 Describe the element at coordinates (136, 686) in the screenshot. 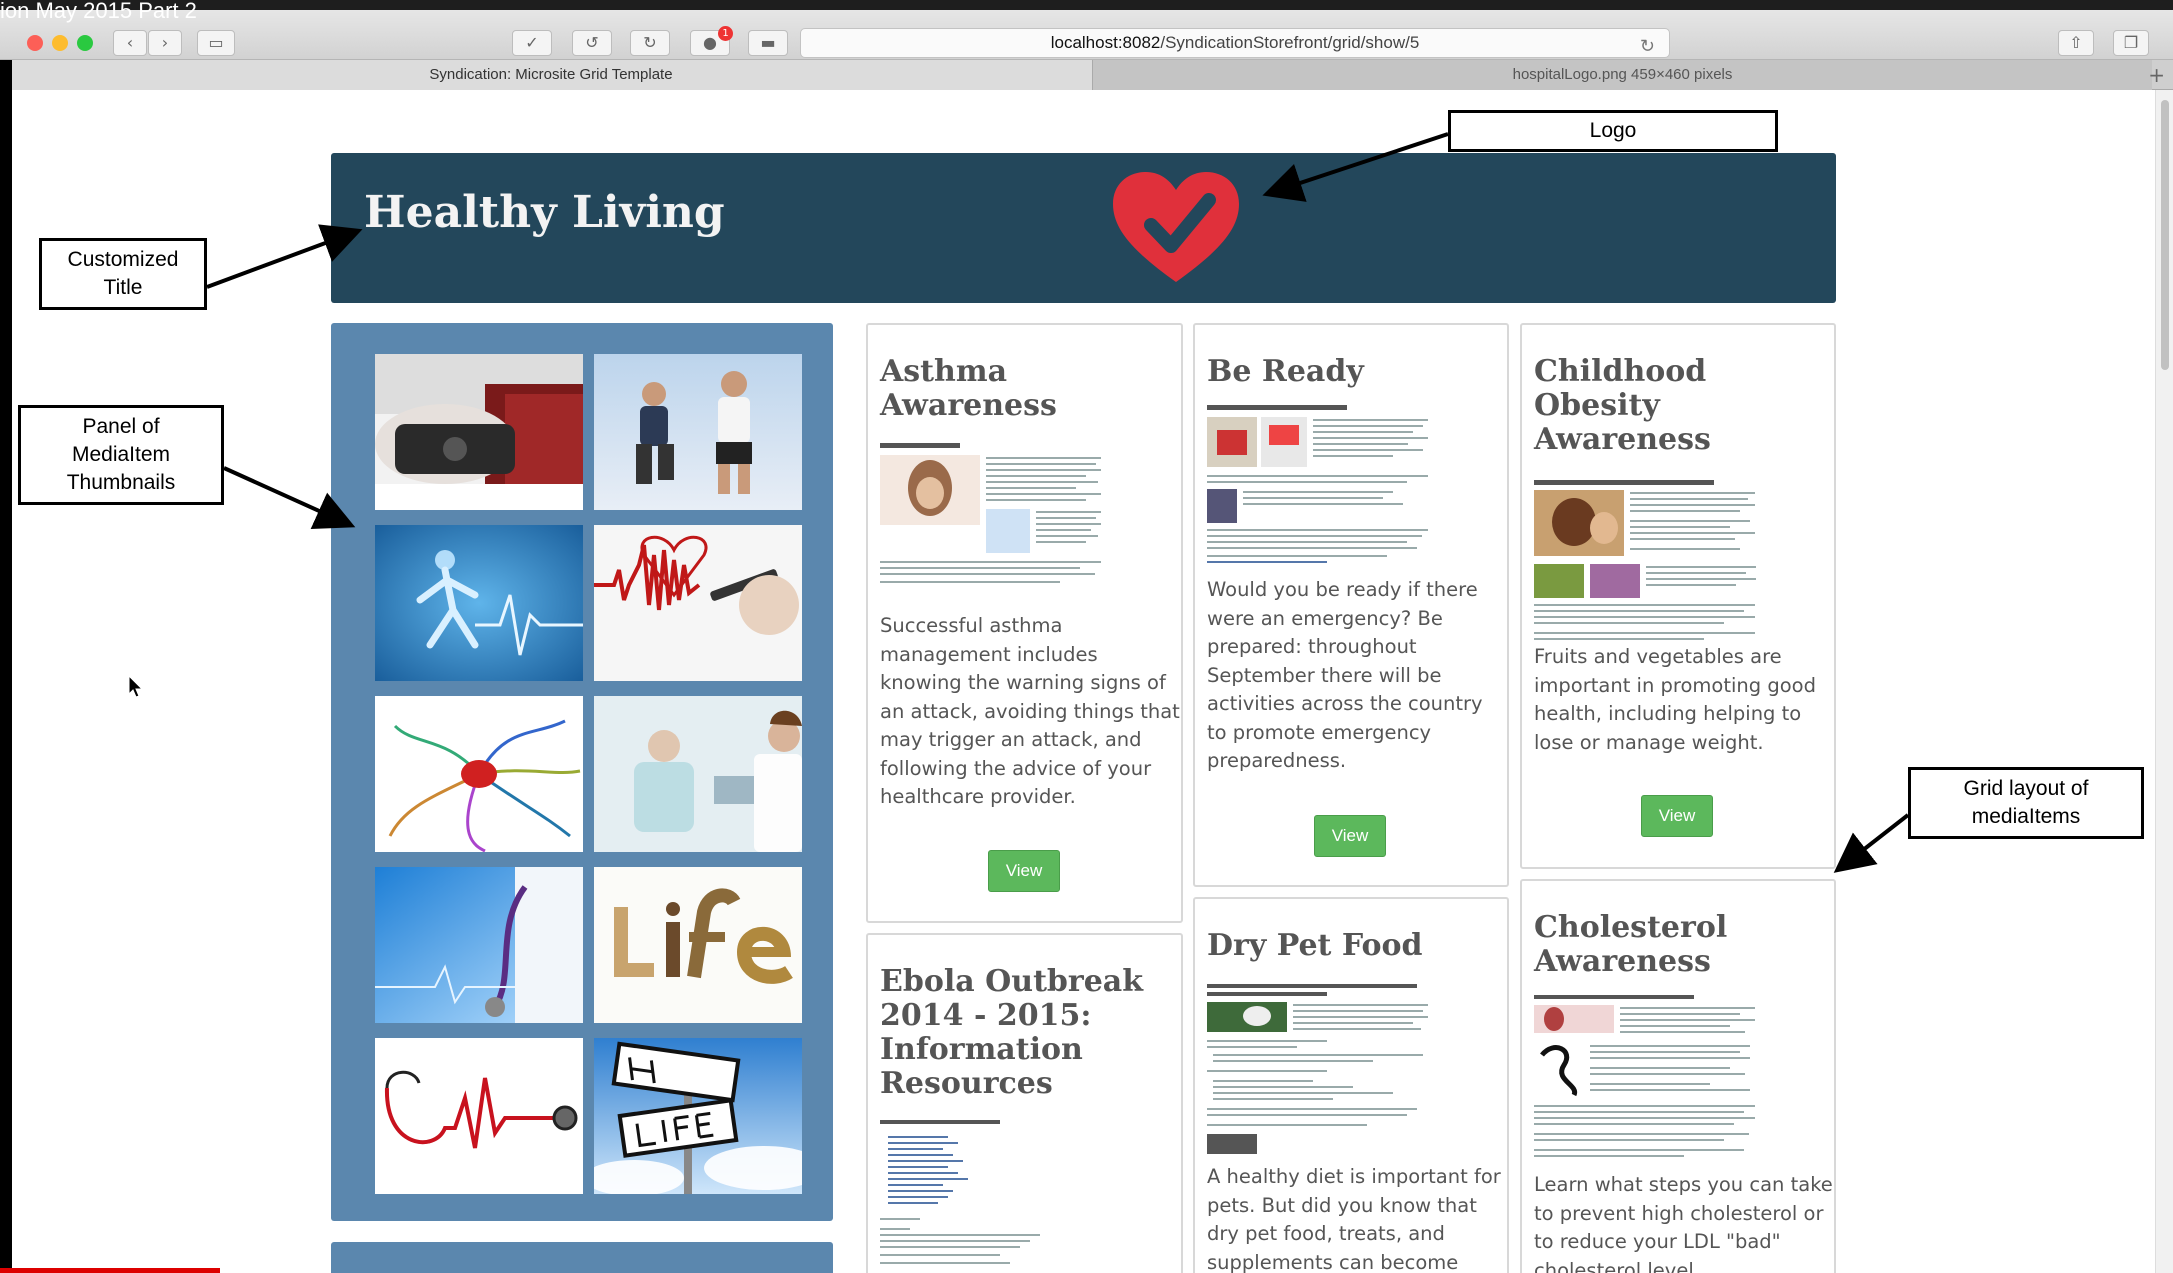

I see `mouse-cursor-icon` at that location.